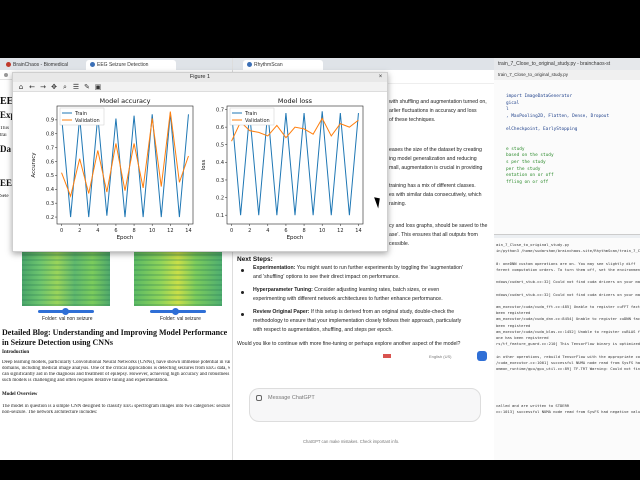 The height and width of the screenshot is (480, 640). What do you see at coordinates (6, 183) in the screenshot?
I see `section-heading-stub: EE` at bounding box center [6, 183].